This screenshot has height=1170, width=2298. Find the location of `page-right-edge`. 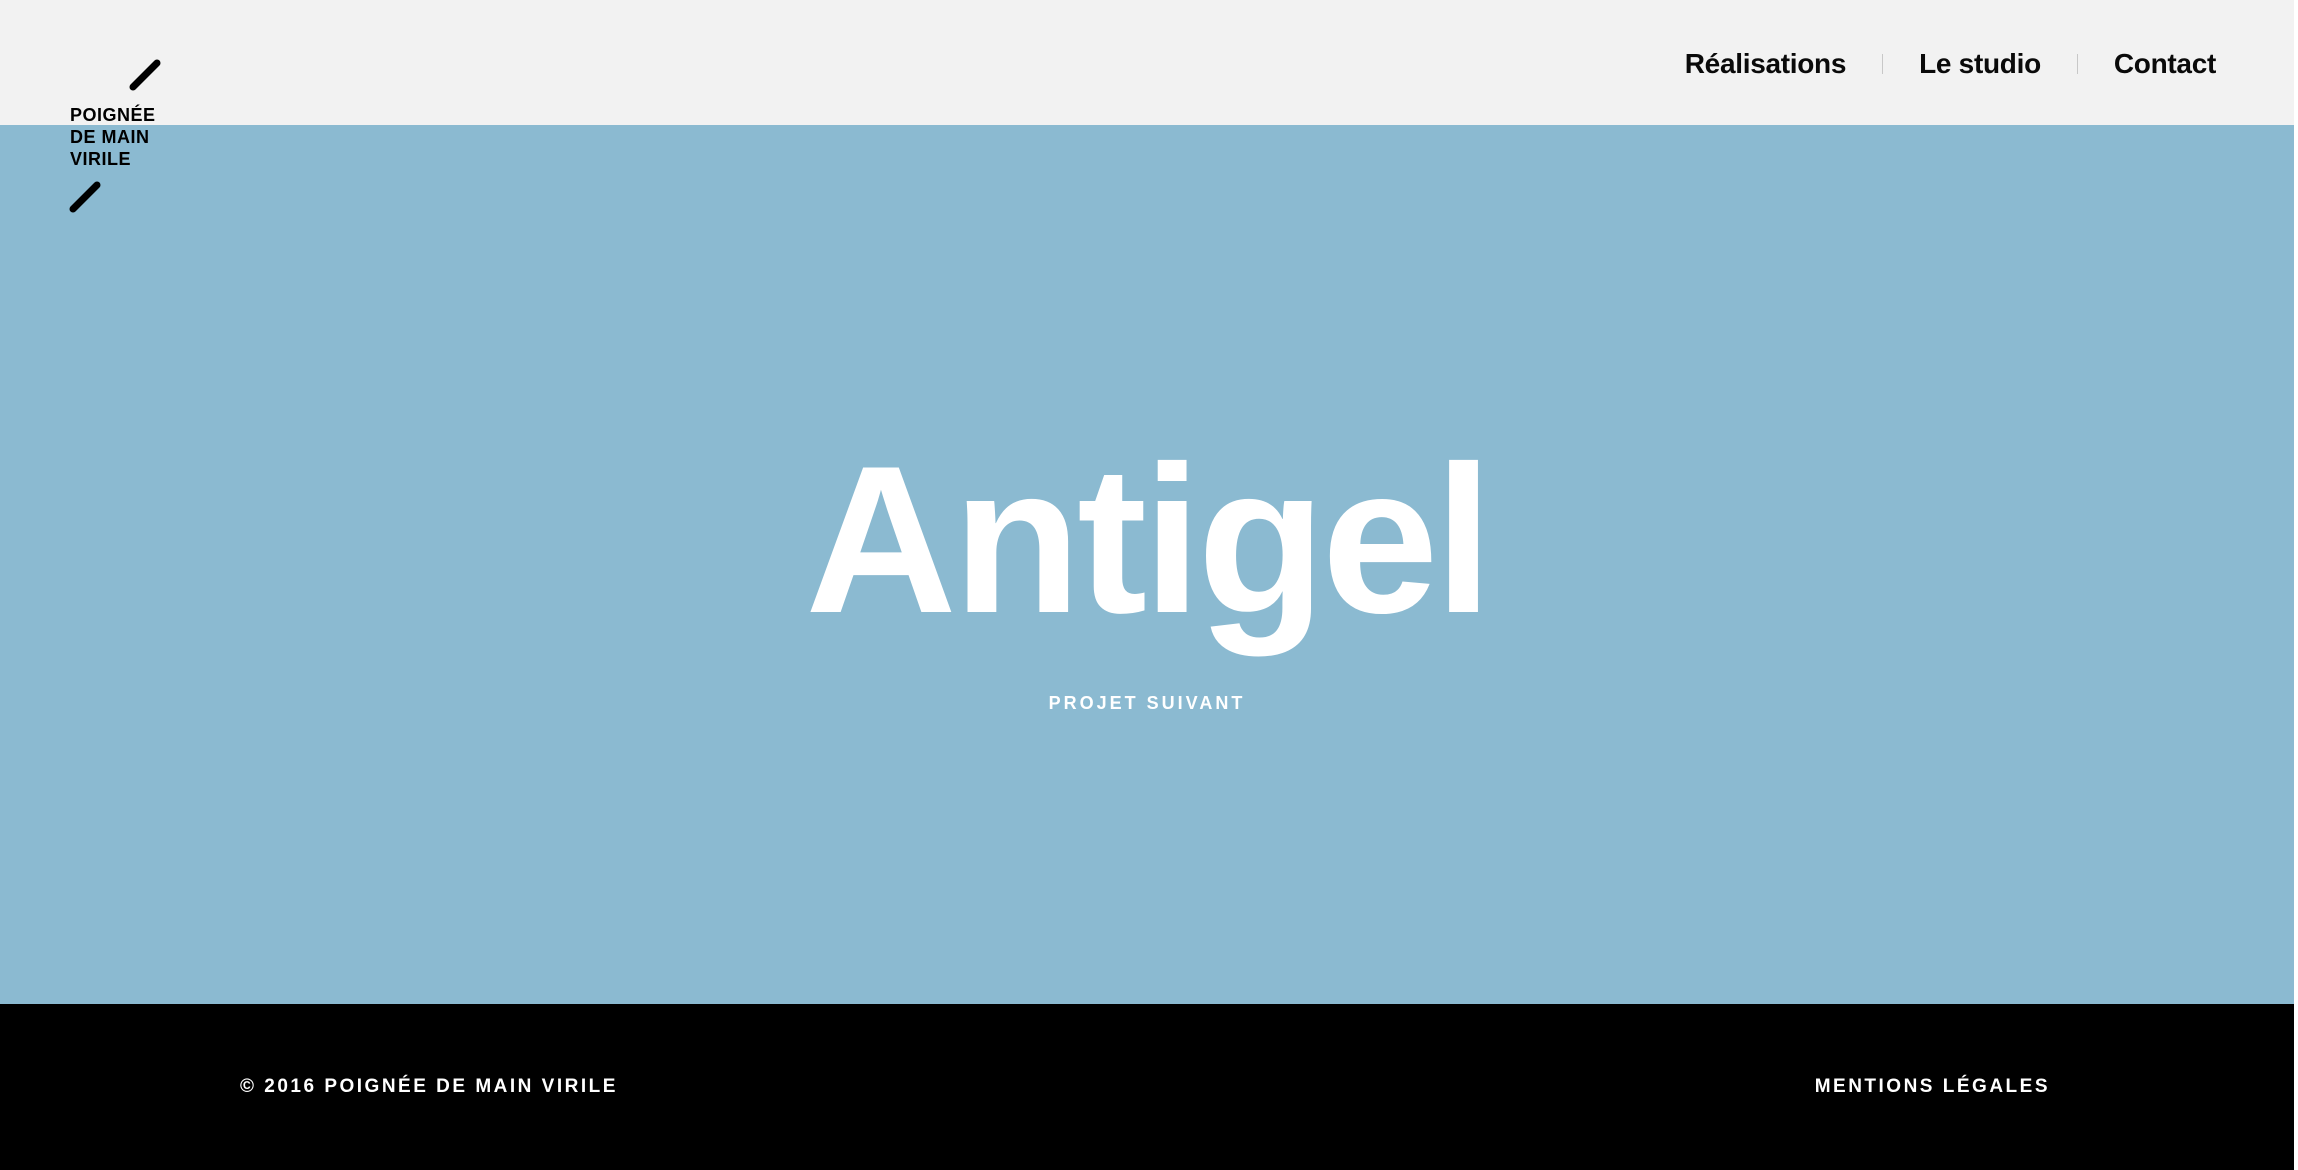

page-right-edge is located at coordinates (2296, 585).